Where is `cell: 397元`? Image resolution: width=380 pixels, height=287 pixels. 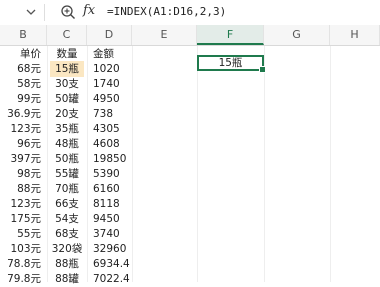 cell: 397元 is located at coordinates (22, 159).